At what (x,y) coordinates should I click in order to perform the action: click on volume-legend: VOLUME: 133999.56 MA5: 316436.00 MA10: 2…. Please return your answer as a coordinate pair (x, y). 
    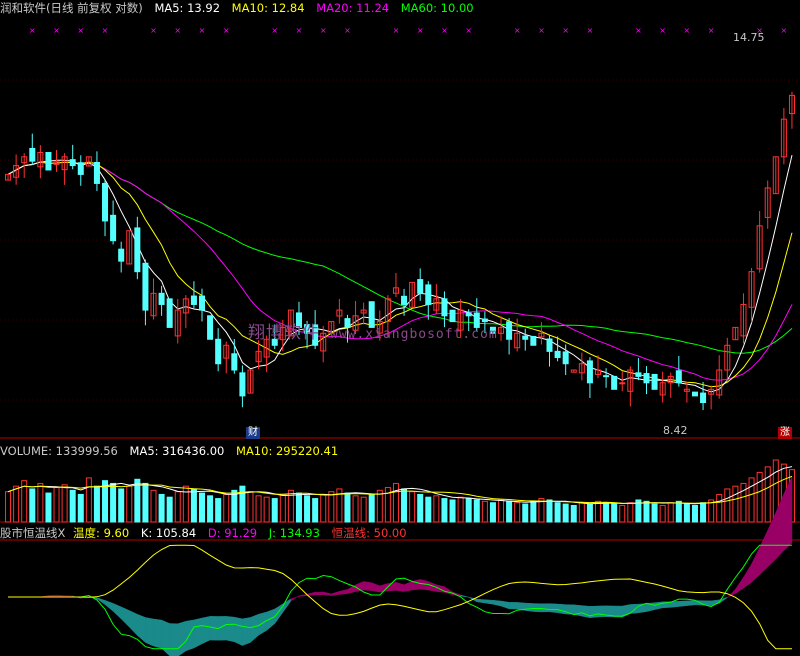
    Looking at the image, I should click on (173, 451).